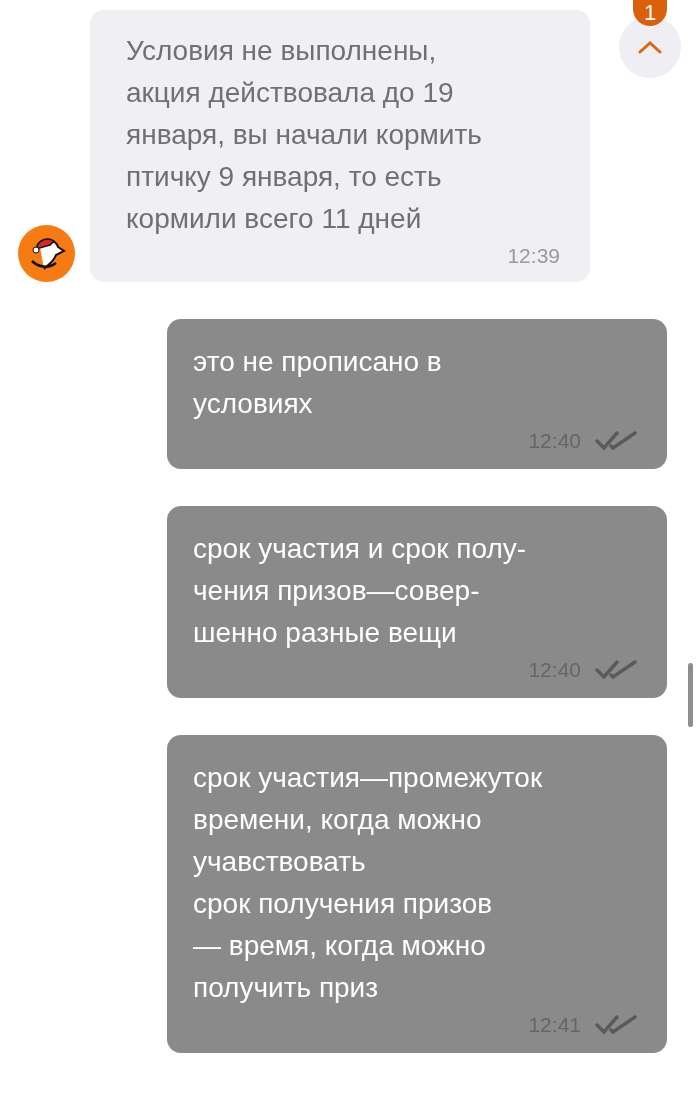 The image size is (700, 1120). I want to click on message-text: срок участия и срок полу- чения призов—совер- шенно разные вещи, so click(360, 591).